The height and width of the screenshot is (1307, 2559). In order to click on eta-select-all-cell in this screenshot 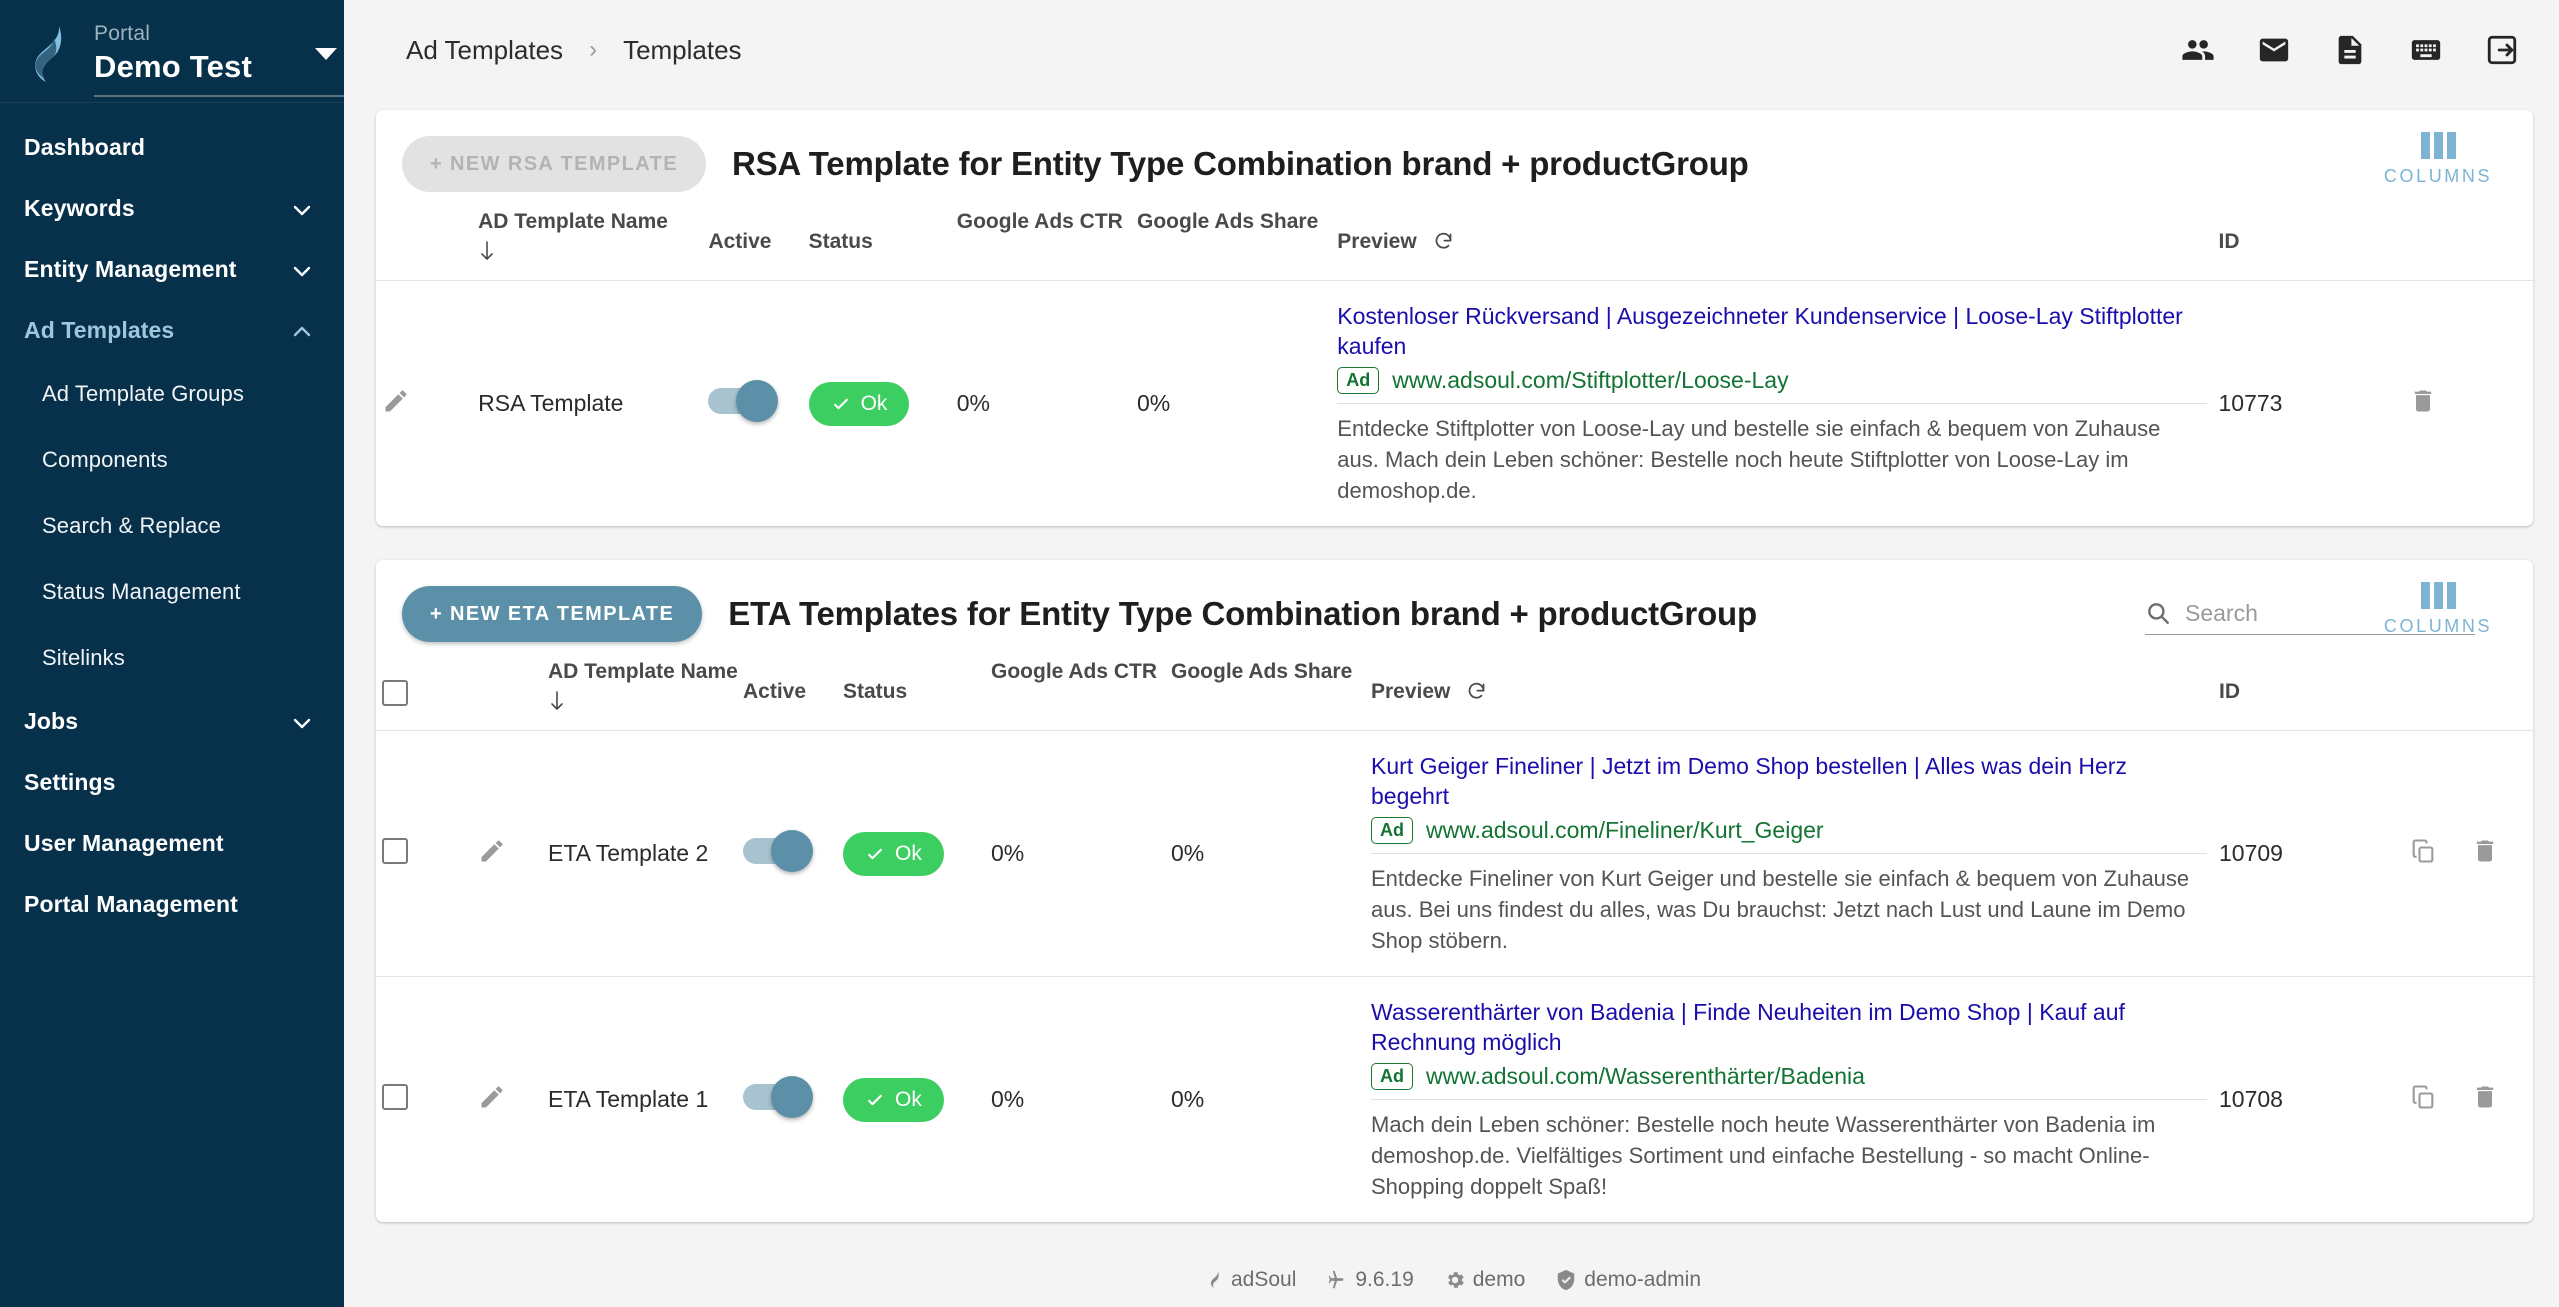, I will do `click(424, 693)`.